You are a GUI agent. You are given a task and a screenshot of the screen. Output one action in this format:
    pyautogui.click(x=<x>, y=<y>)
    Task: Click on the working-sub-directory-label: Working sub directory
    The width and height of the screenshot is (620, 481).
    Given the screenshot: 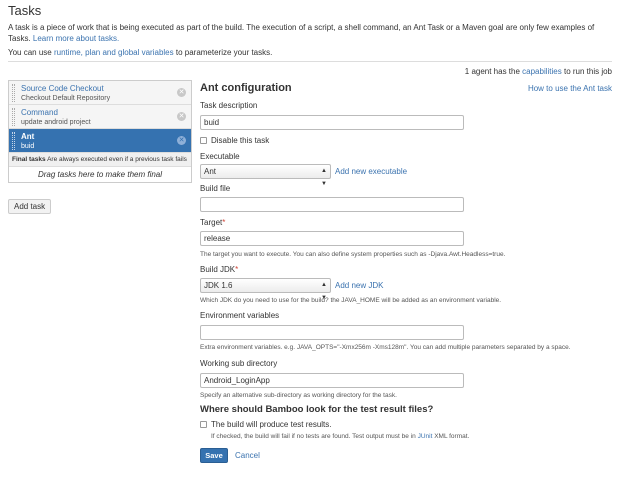 What is the action you would take?
    pyautogui.click(x=239, y=363)
    